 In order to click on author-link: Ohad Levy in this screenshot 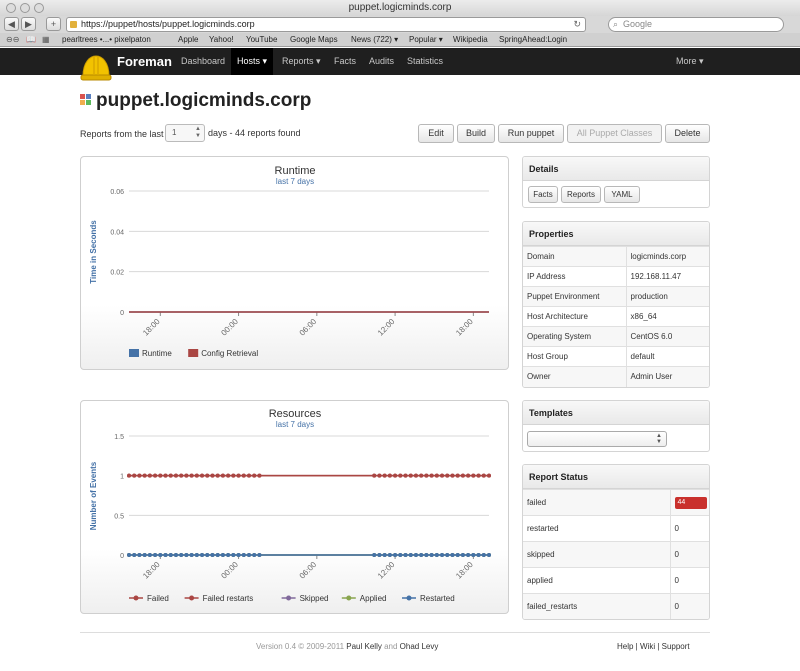, I will do `click(419, 646)`.